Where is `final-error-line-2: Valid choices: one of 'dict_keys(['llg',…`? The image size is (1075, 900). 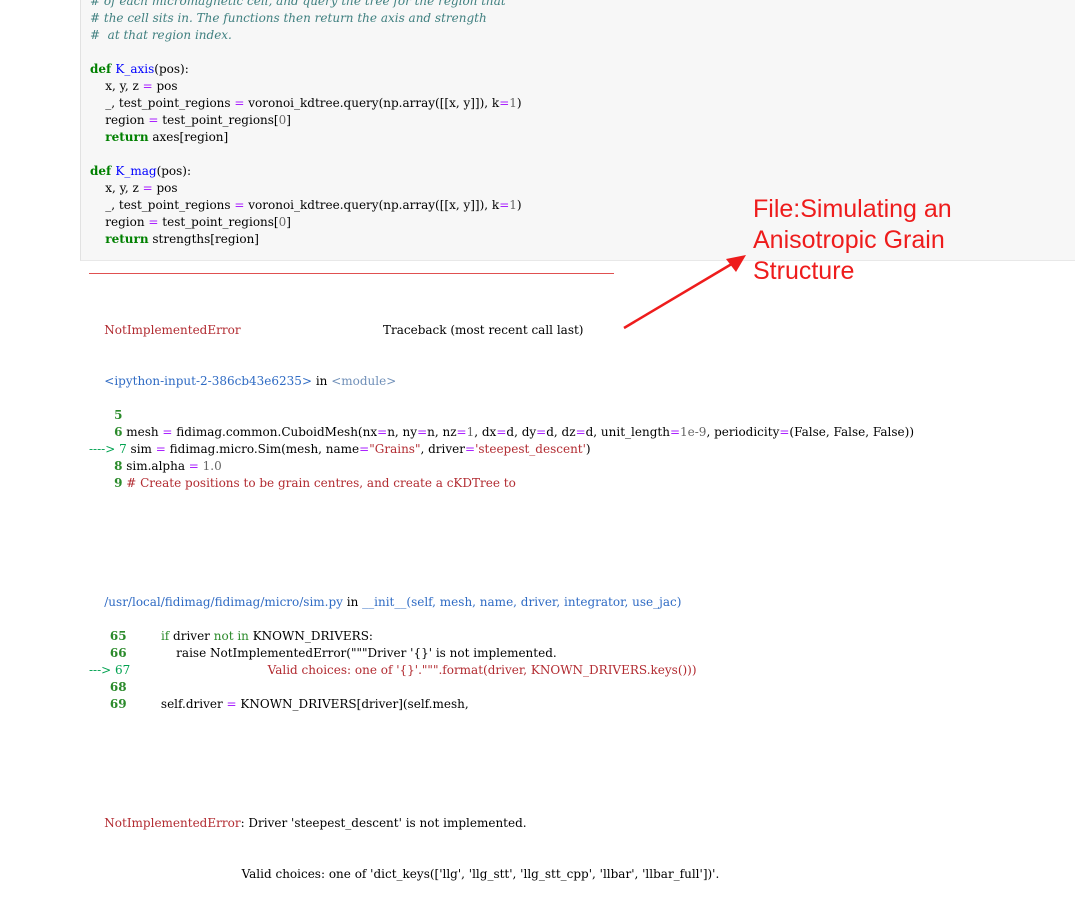
final-error-line-2: Valid choices: one of 'dict_keys(['llg',… is located at coordinates (582, 865).